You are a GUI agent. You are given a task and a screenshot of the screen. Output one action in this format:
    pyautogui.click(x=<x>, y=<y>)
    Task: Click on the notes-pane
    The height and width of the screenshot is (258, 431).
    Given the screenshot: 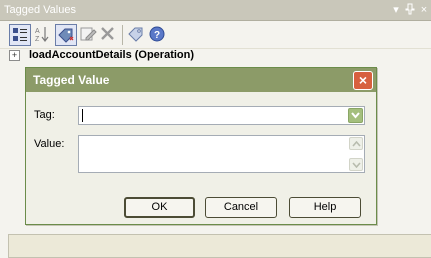 What is the action you would take?
    pyautogui.click(x=219, y=246)
    